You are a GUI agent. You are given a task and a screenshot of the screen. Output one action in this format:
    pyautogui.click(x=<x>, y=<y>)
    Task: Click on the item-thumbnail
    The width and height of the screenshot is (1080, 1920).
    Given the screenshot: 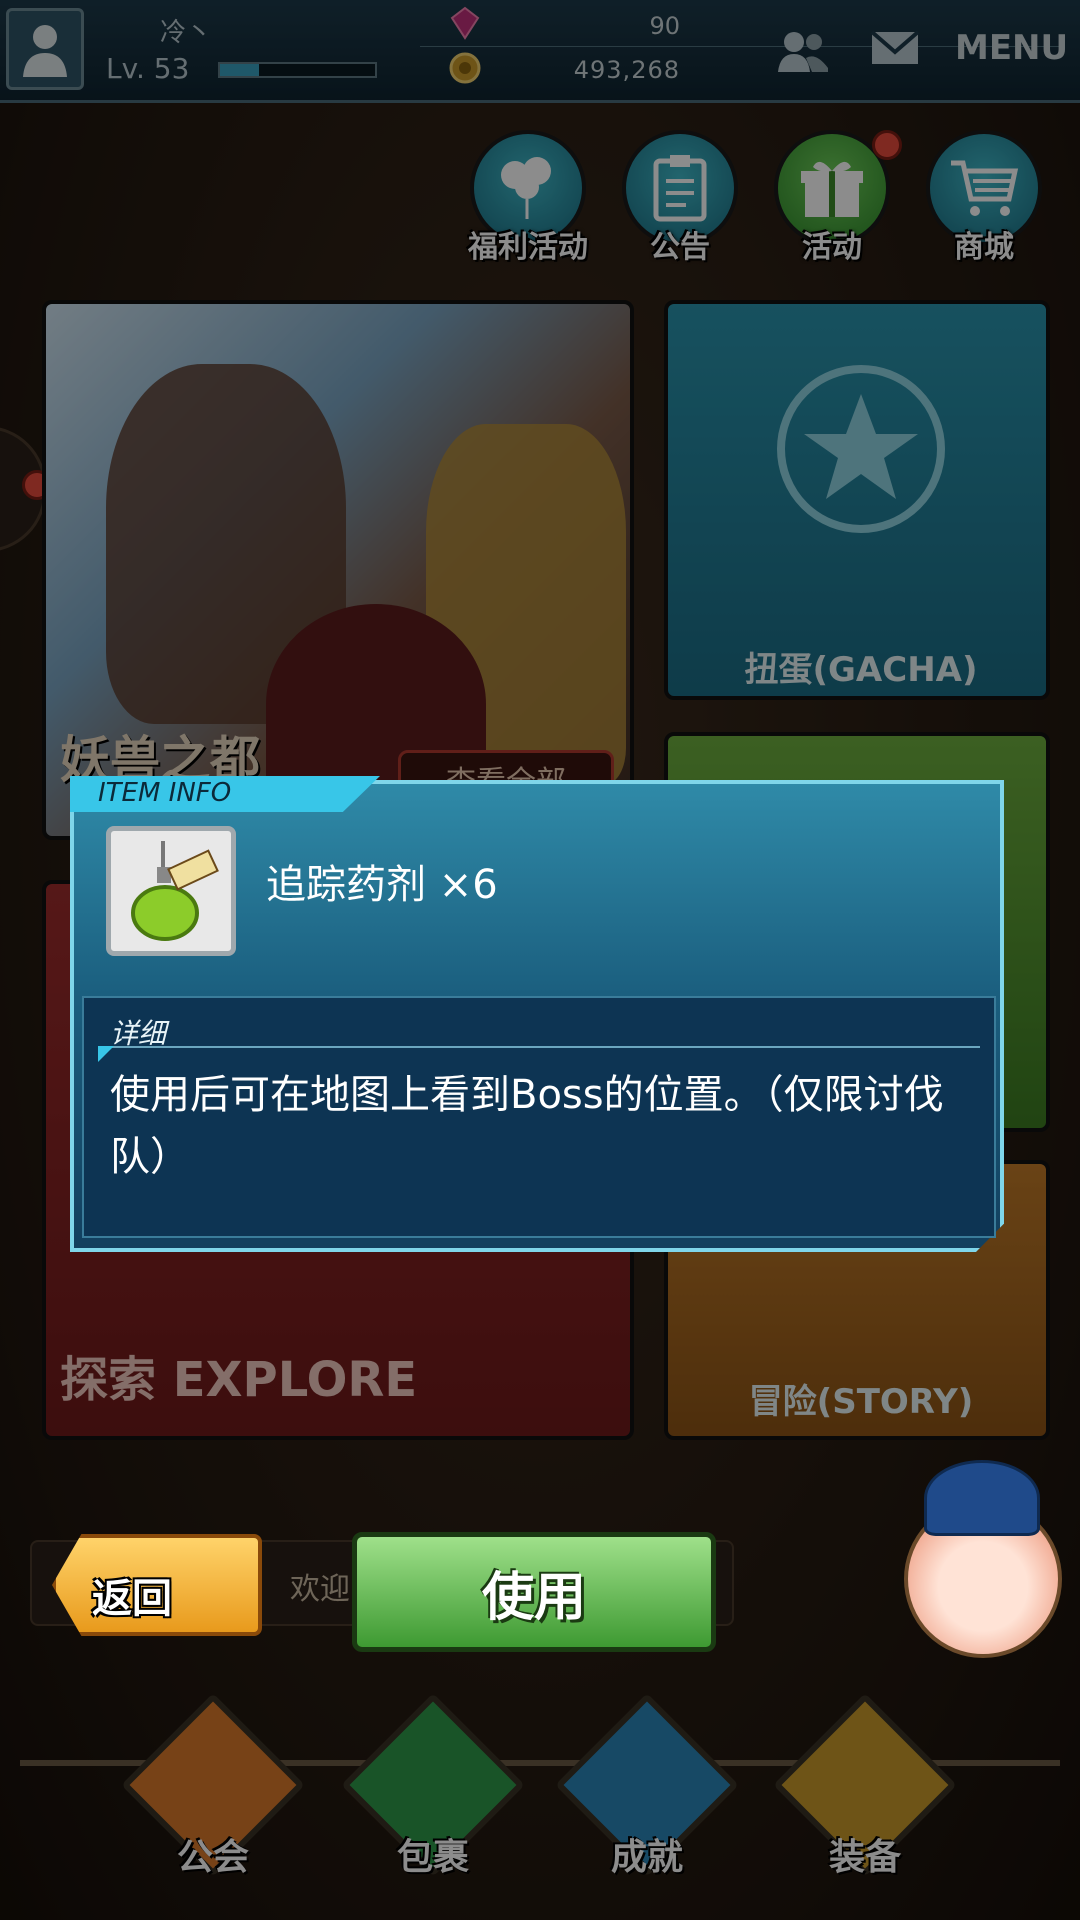 What is the action you would take?
    pyautogui.click(x=171, y=891)
    